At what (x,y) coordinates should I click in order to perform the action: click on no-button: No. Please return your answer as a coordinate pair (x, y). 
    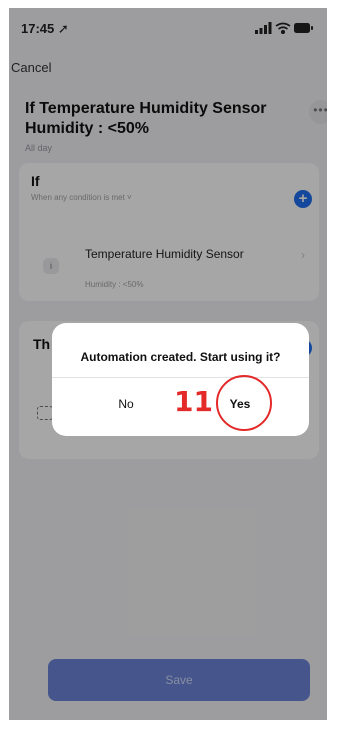
    Looking at the image, I should click on (126, 404).